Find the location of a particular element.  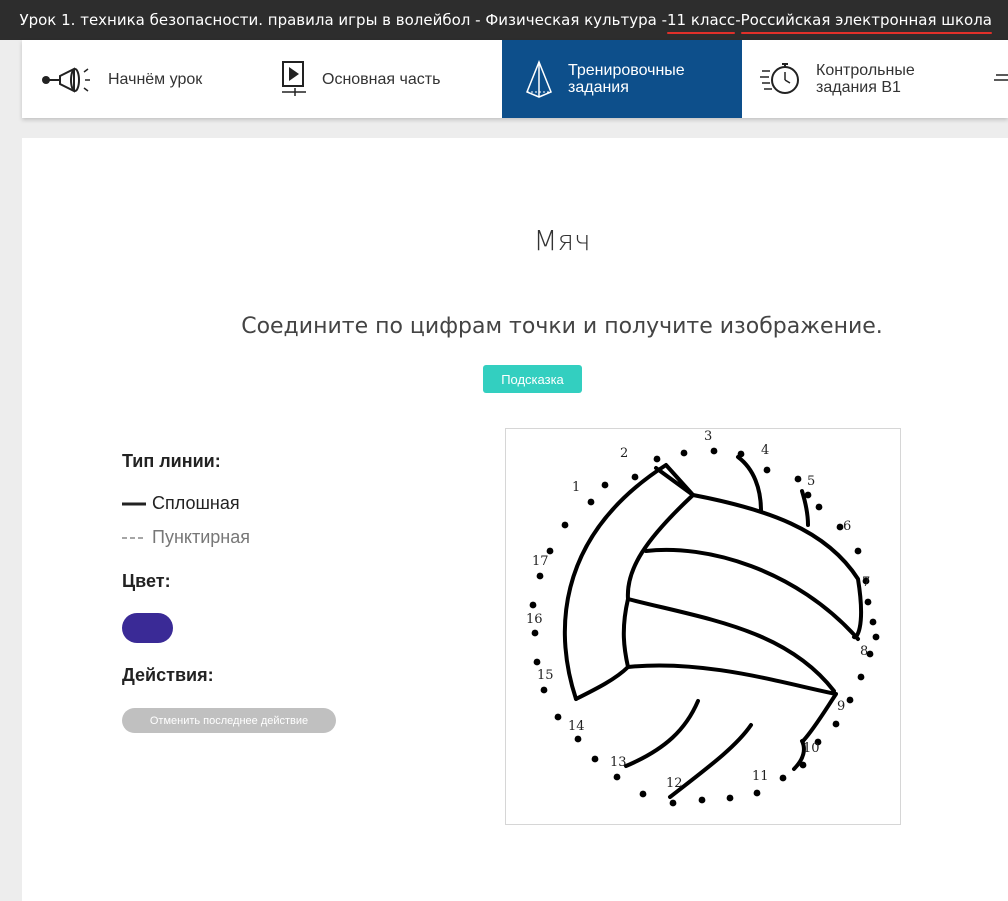

dashed-option-label: Пунктирная is located at coordinates (201, 537).